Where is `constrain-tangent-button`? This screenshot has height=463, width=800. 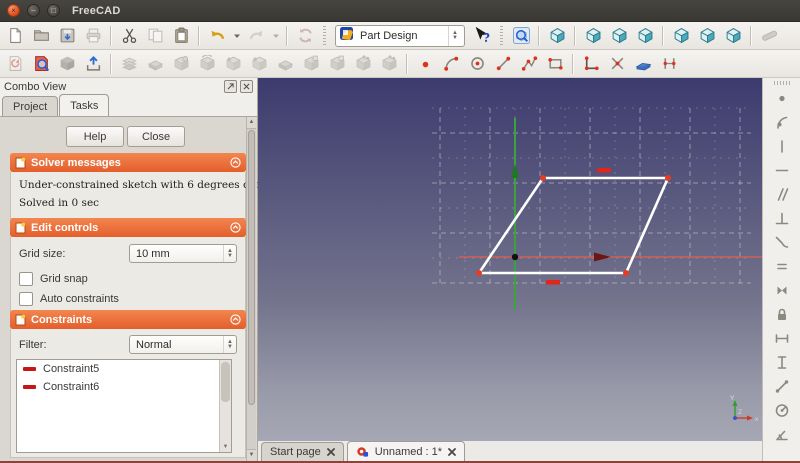 constrain-tangent-button is located at coordinates (782, 244).